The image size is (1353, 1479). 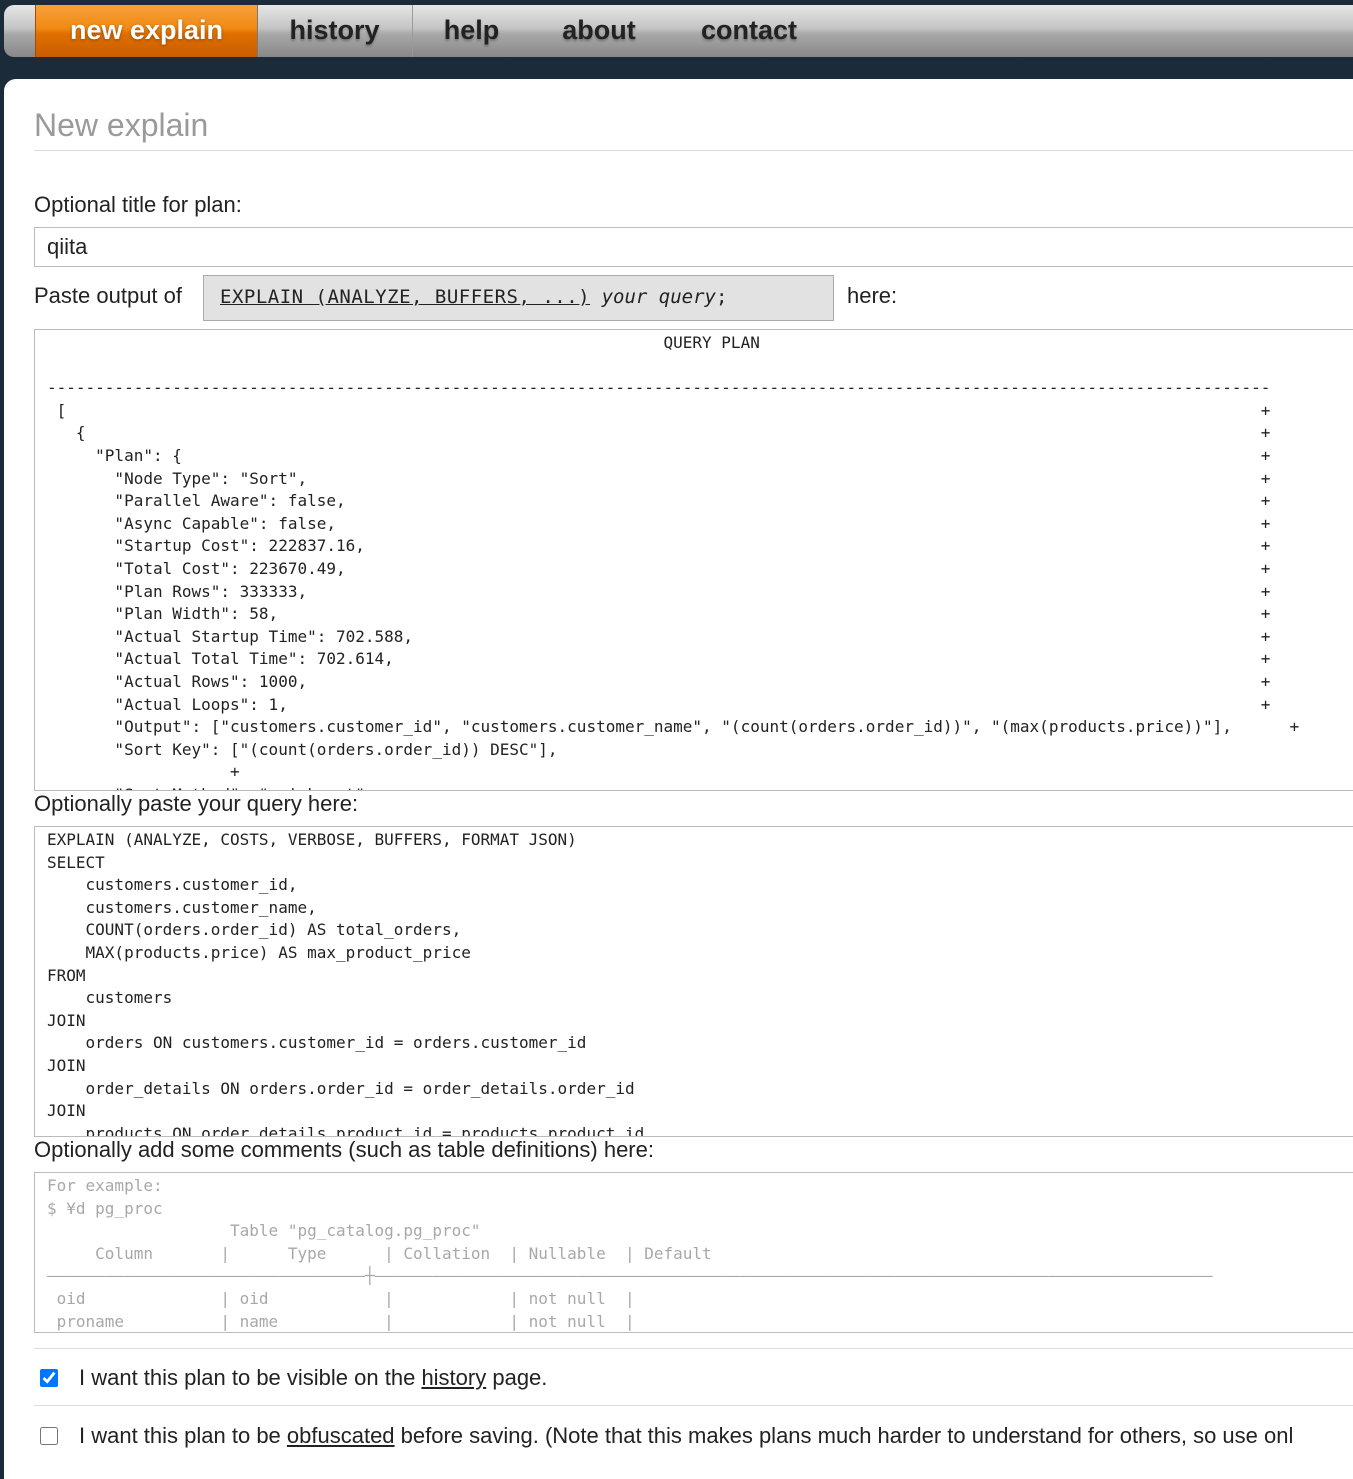 I want to click on plan-title-label: Optional title for plan:, so click(x=138, y=204).